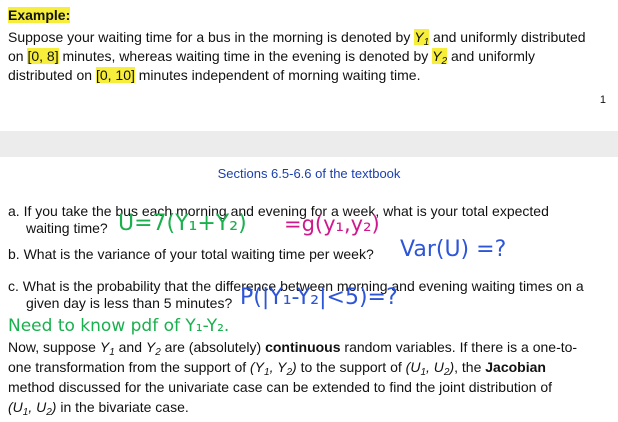 The height and width of the screenshot is (422, 618). What do you see at coordinates (67, 228) in the screenshot?
I see `question-a-line-2: waiting time?` at bounding box center [67, 228].